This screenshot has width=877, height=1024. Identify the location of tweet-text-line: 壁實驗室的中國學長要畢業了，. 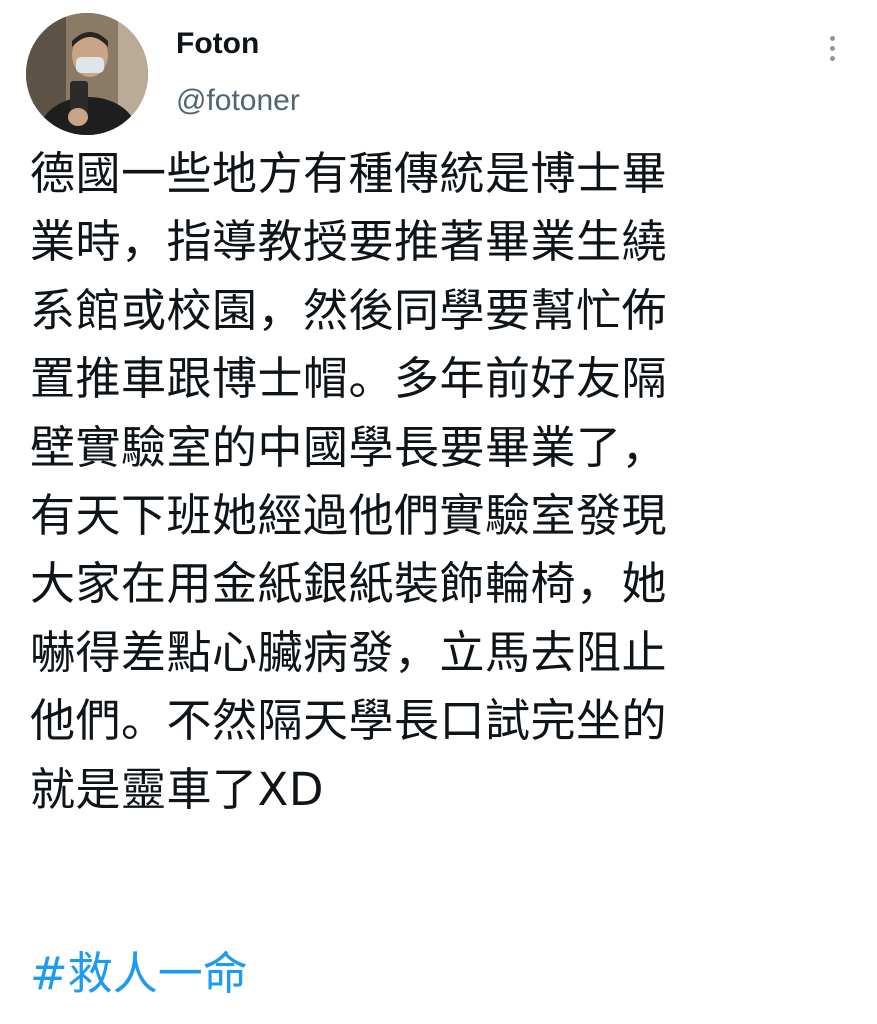
(349, 447).